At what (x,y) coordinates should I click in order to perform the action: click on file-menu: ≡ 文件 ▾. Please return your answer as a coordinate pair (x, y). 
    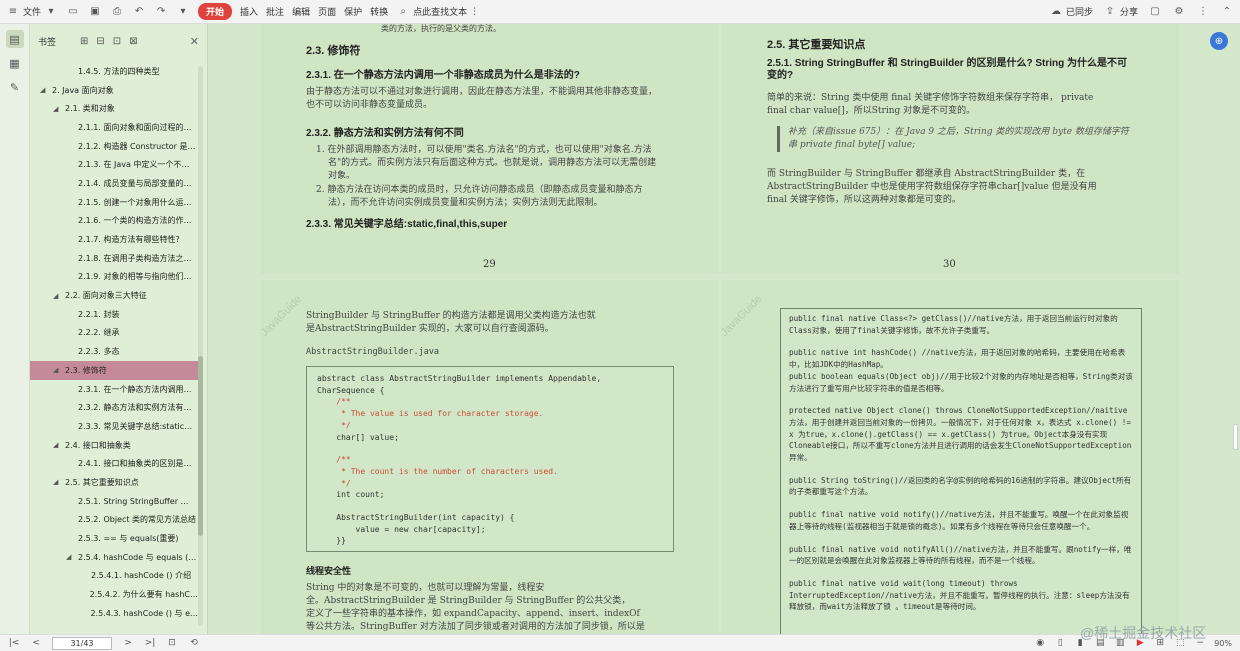
    Looking at the image, I should click on (32, 12).